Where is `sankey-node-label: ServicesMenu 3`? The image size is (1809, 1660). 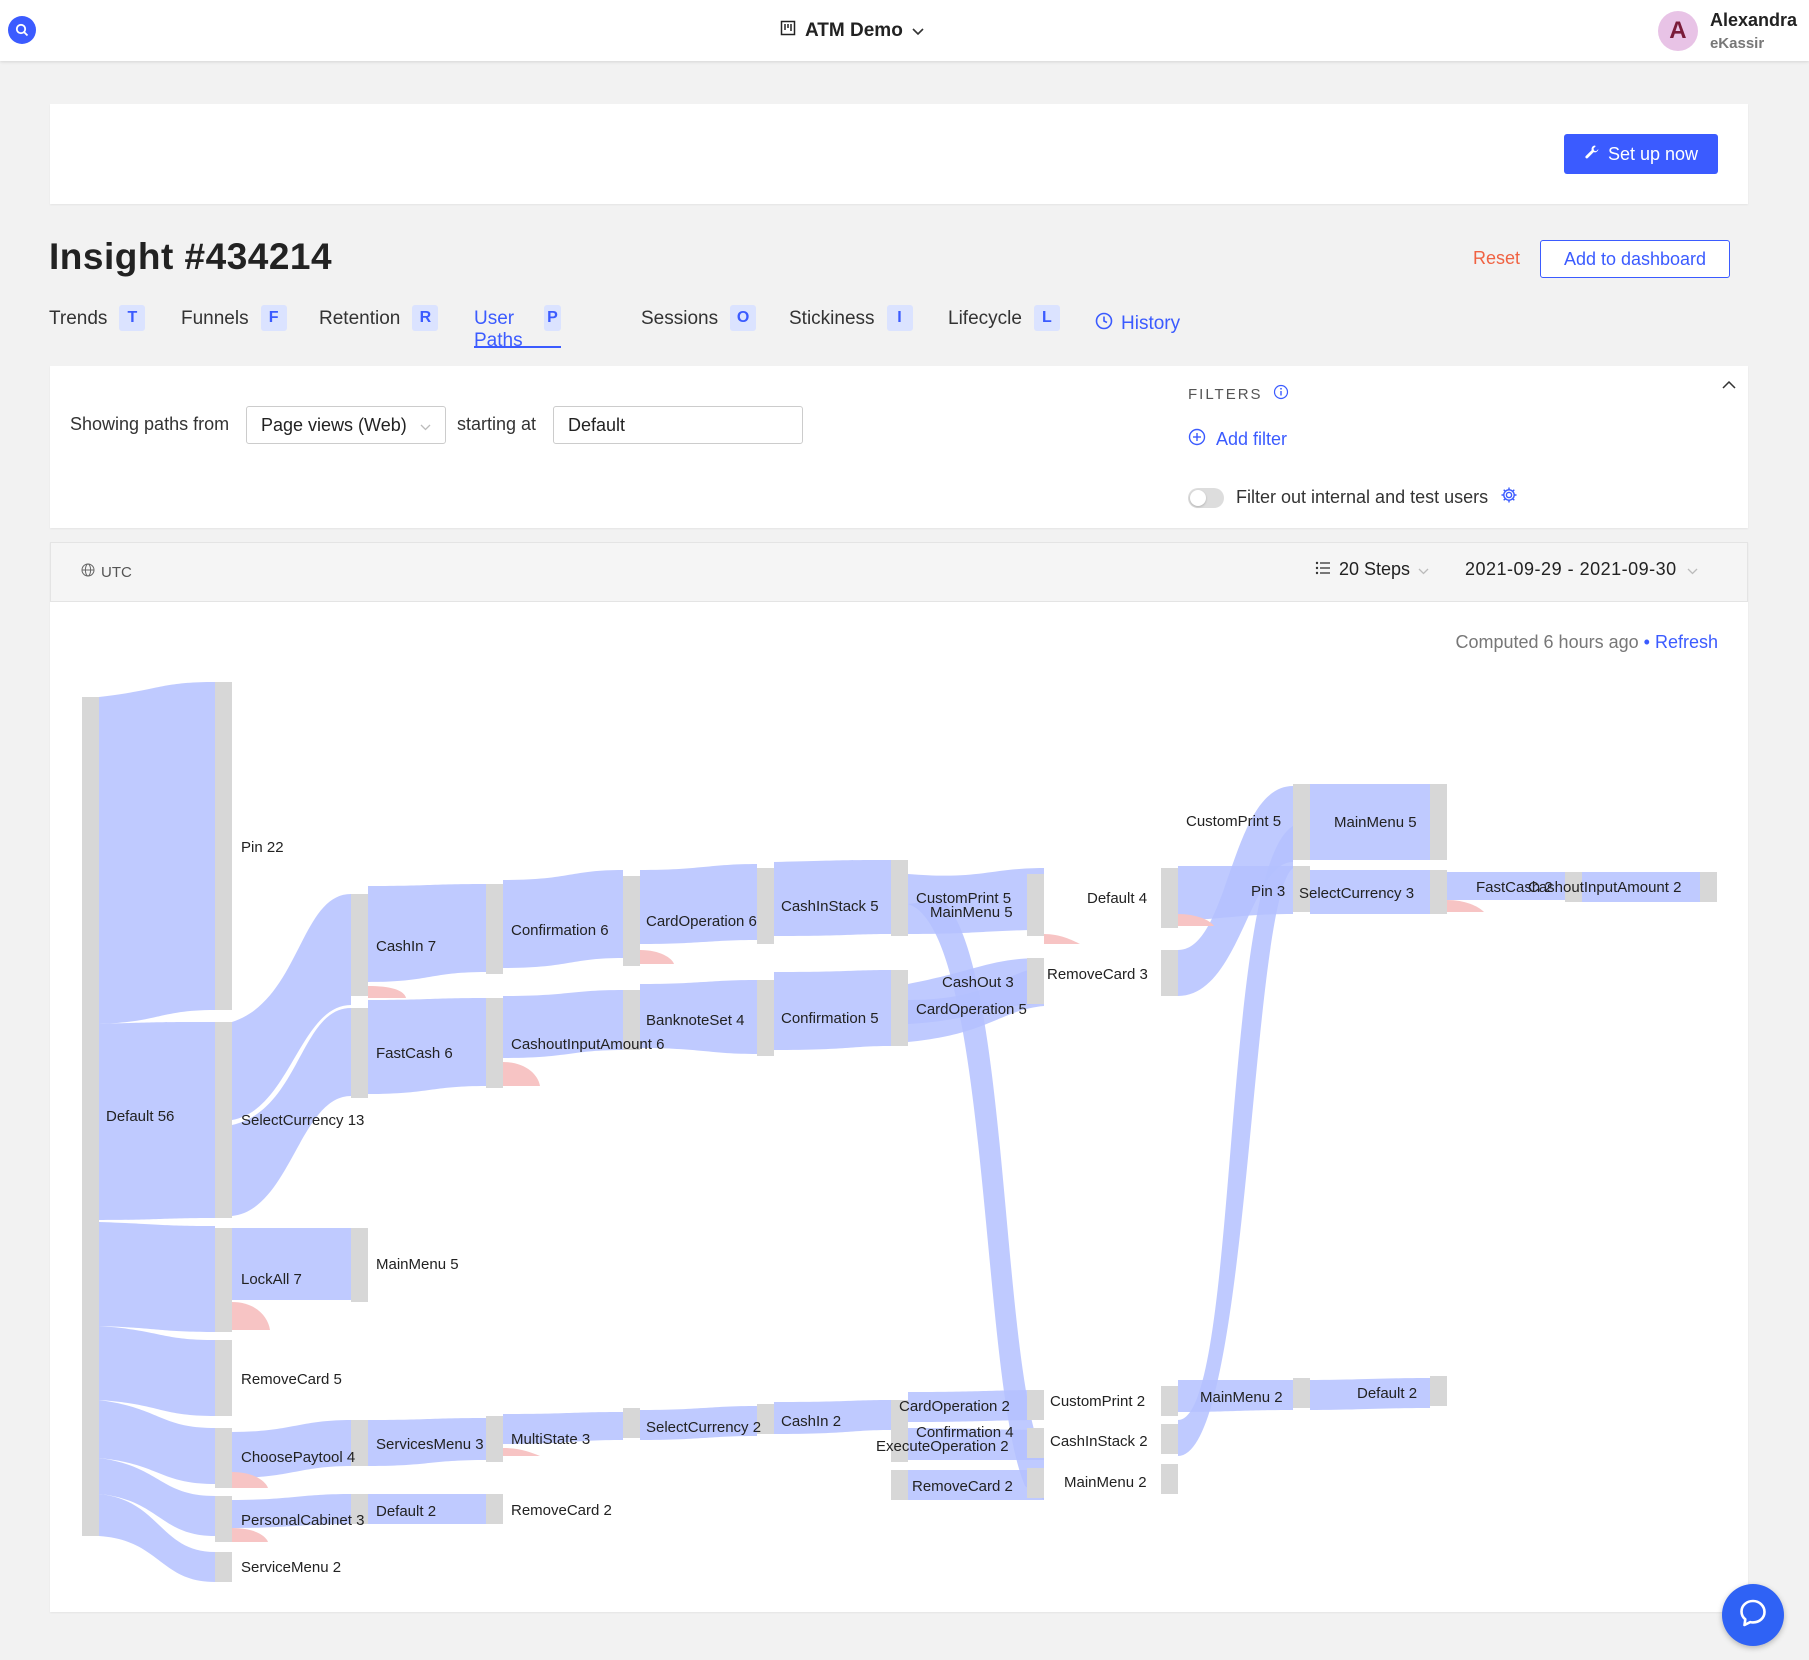
sankey-node-label: ServicesMenu 3 is located at coordinates (430, 1444).